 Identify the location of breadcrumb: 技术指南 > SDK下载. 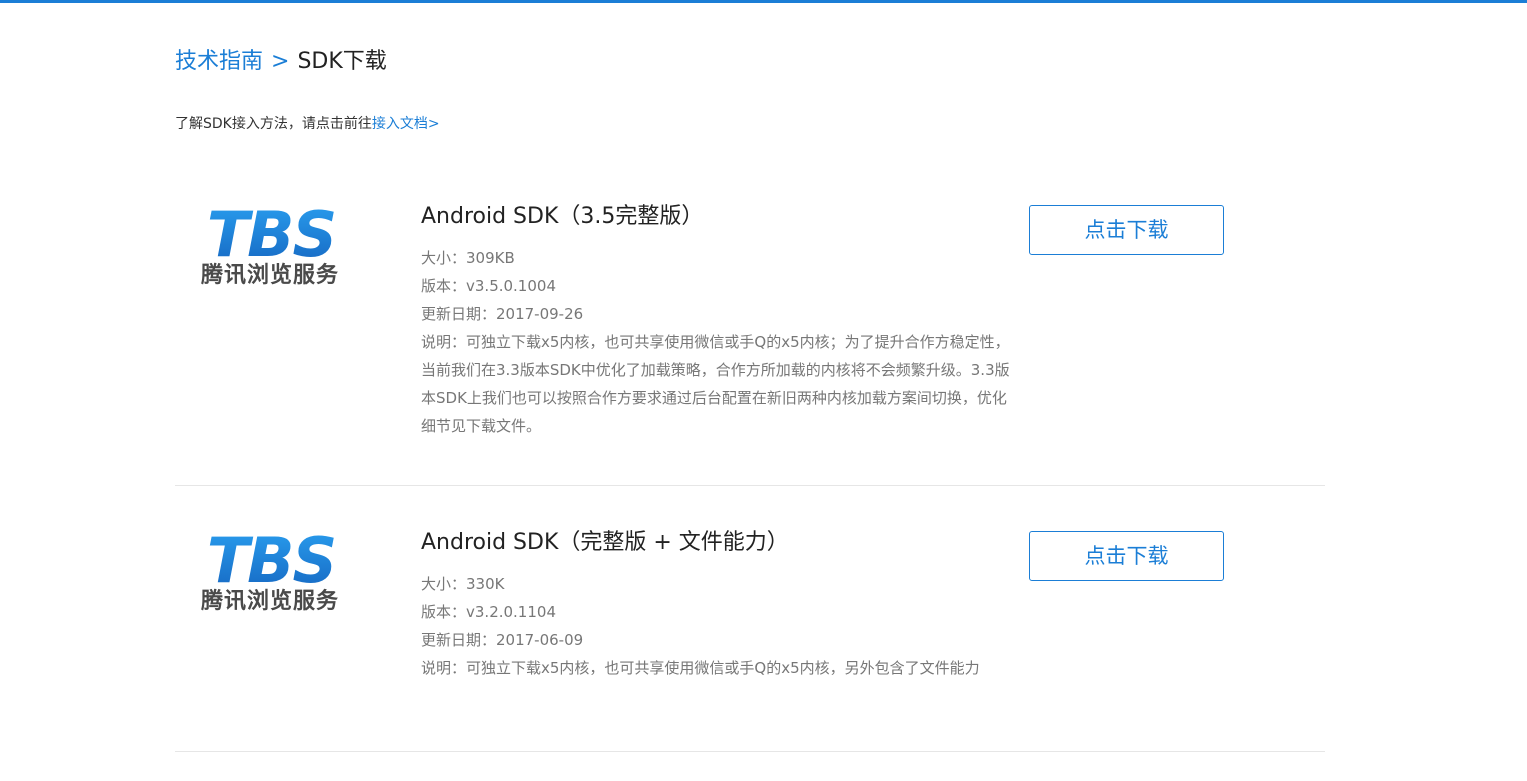
(281, 62).